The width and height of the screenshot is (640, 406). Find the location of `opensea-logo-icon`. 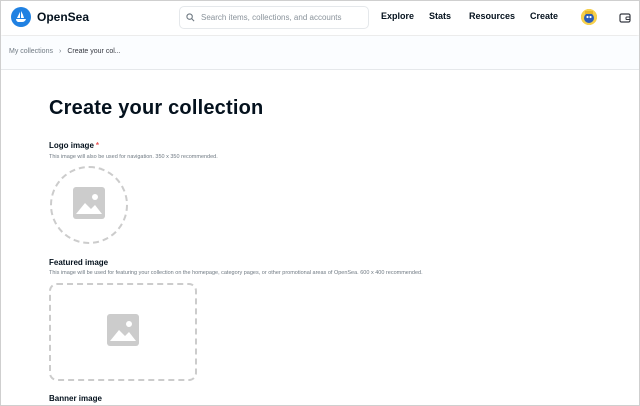

opensea-logo-icon is located at coordinates (21, 17).